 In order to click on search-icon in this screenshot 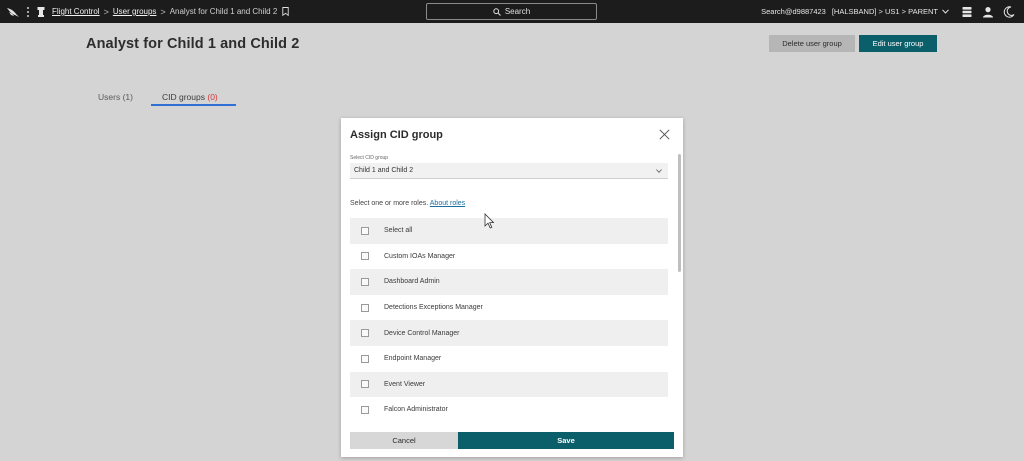, I will do `click(497, 11)`.